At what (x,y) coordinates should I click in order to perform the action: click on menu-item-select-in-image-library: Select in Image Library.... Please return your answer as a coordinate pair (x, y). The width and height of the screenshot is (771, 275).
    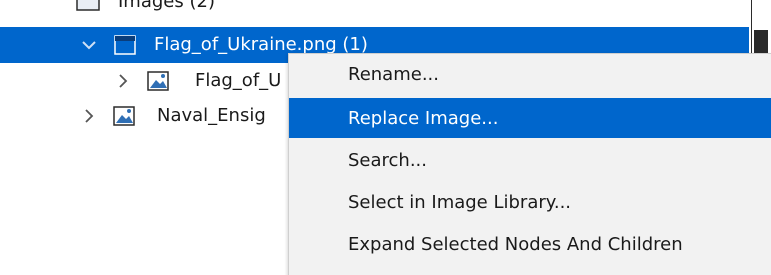
    Looking at the image, I should click on (530, 202).